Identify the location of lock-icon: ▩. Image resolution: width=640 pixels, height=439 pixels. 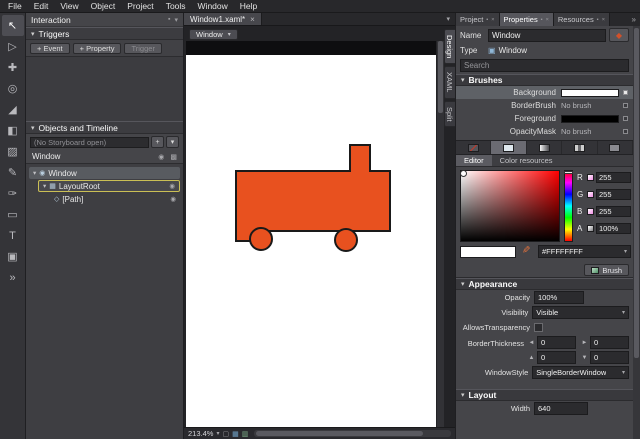
(173, 157).